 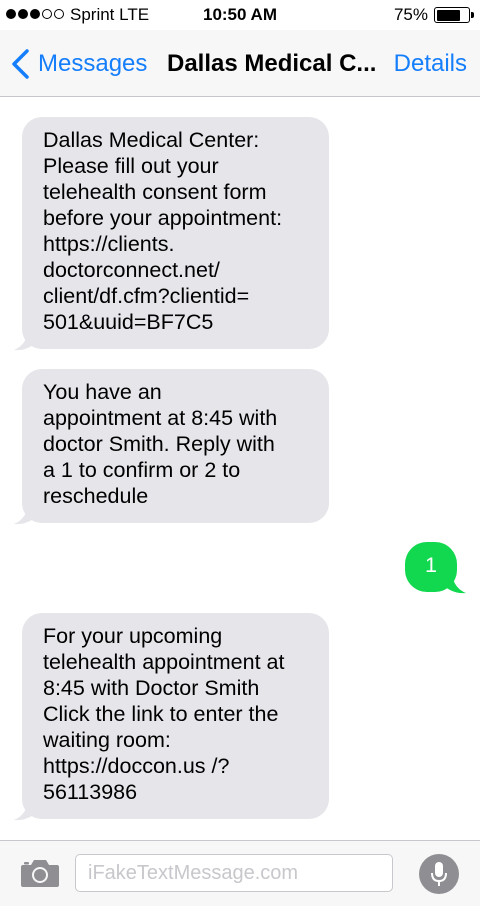 What do you see at coordinates (240, 15) in the screenshot?
I see `status-bar: Sprint LTE 10:50 AM 75%` at bounding box center [240, 15].